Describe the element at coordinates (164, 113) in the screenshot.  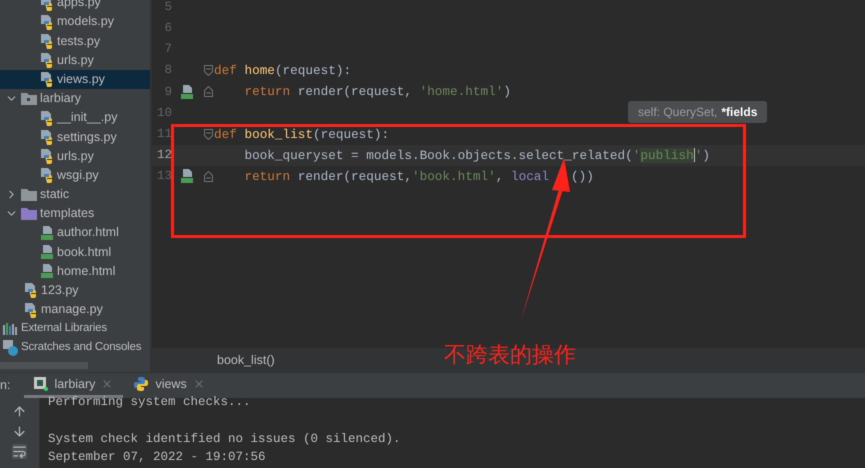
I see `line-number: 10` at that location.